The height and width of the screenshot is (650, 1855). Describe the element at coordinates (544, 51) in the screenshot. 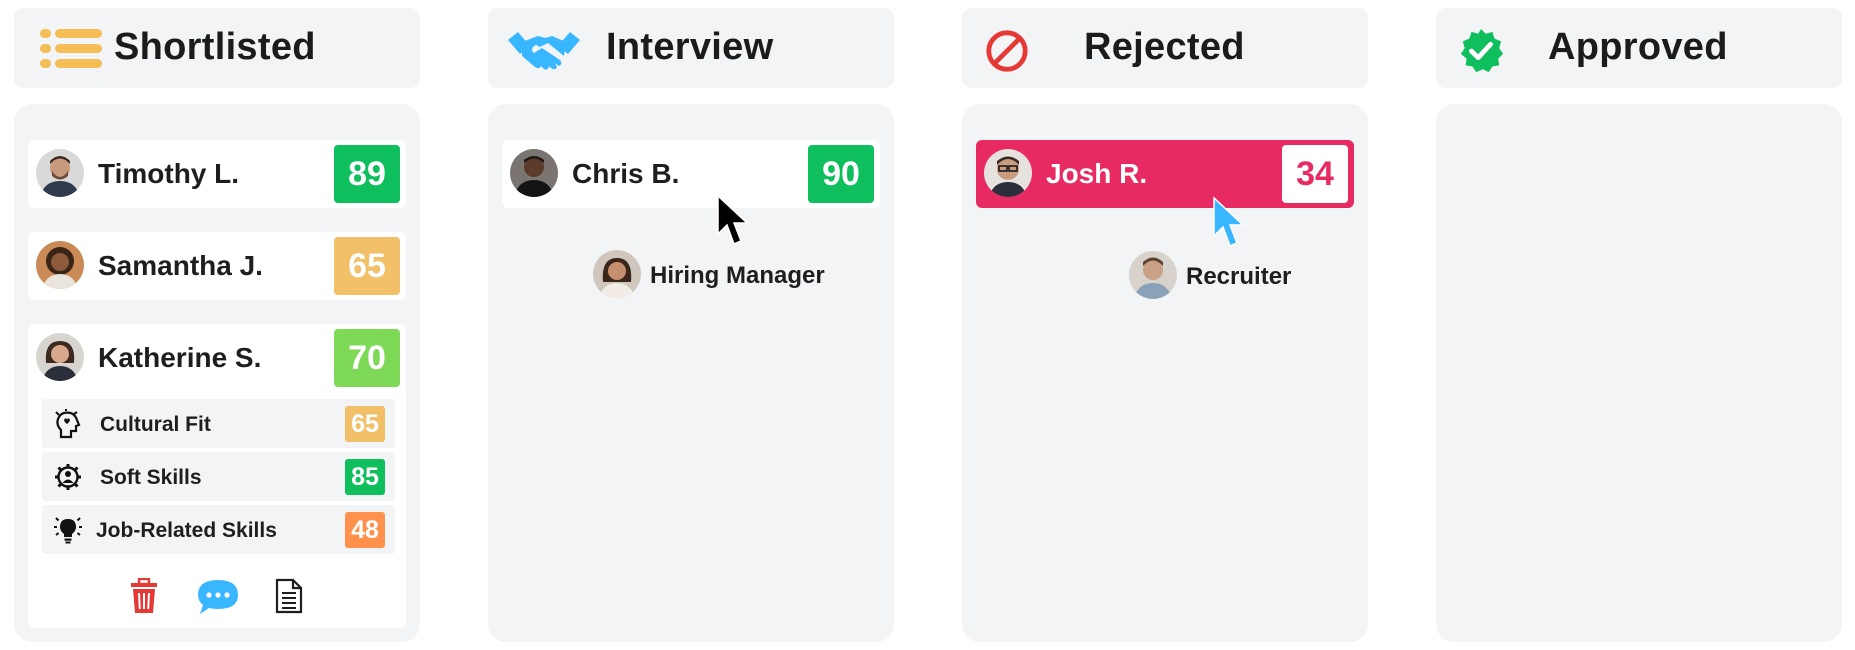

I see `handshake-icon` at that location.